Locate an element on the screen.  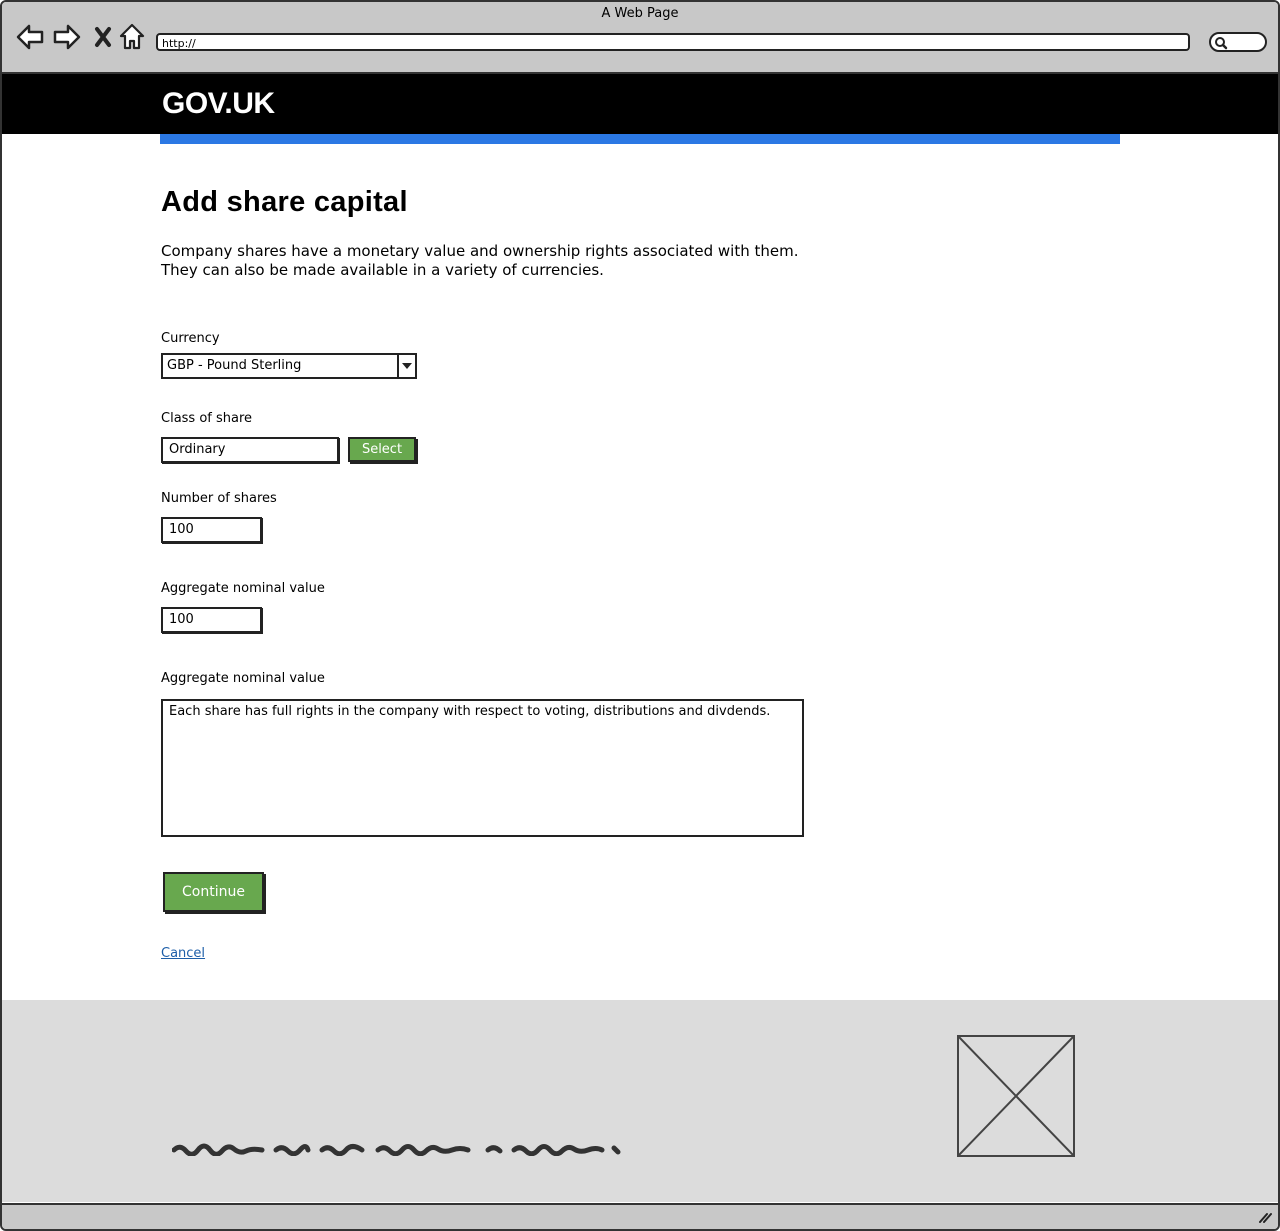
dropdown-arrow is located at coordinates (406, 366).